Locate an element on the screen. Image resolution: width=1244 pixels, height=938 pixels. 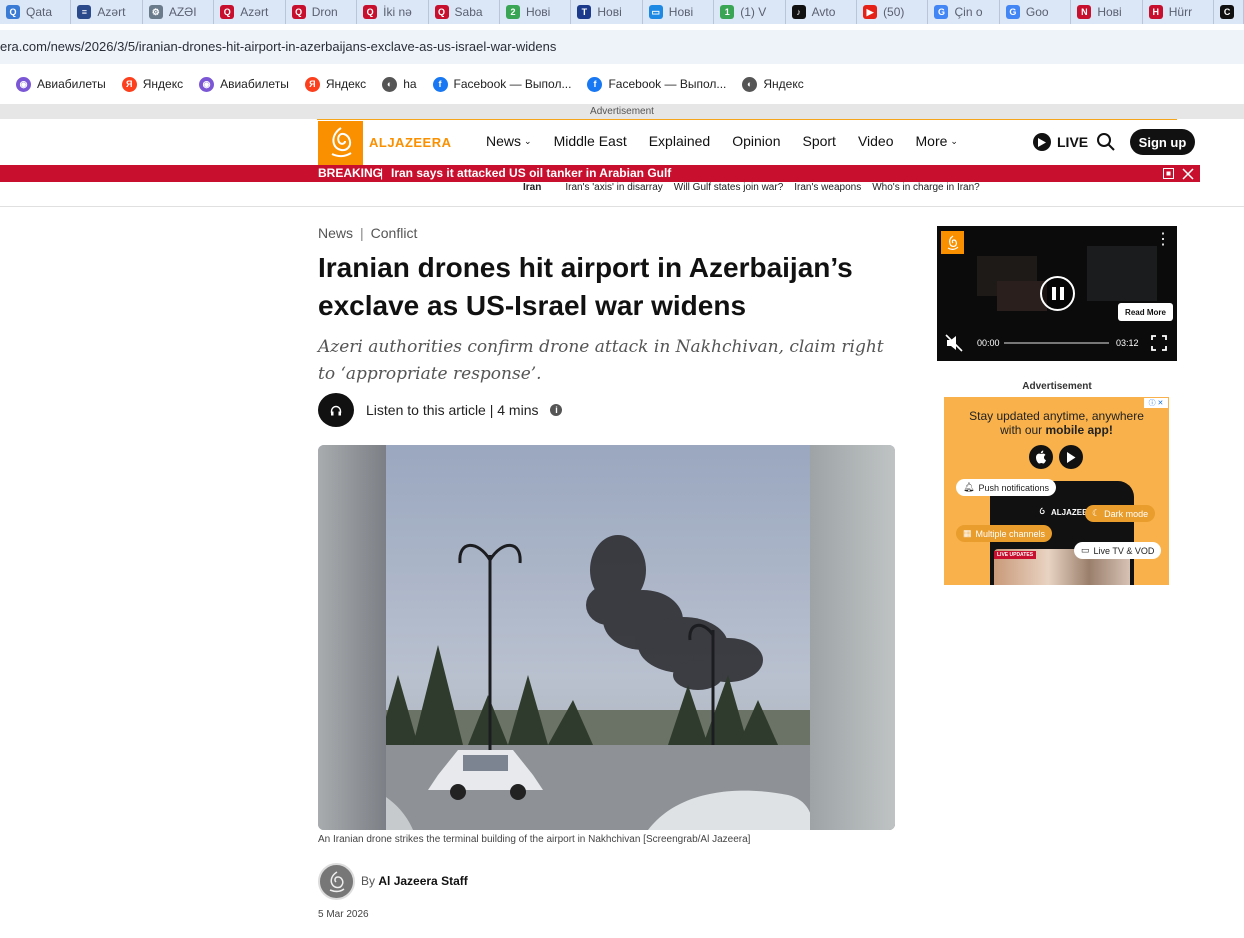
tab-favicon-icon: G is located at coordinates (1012, 12).